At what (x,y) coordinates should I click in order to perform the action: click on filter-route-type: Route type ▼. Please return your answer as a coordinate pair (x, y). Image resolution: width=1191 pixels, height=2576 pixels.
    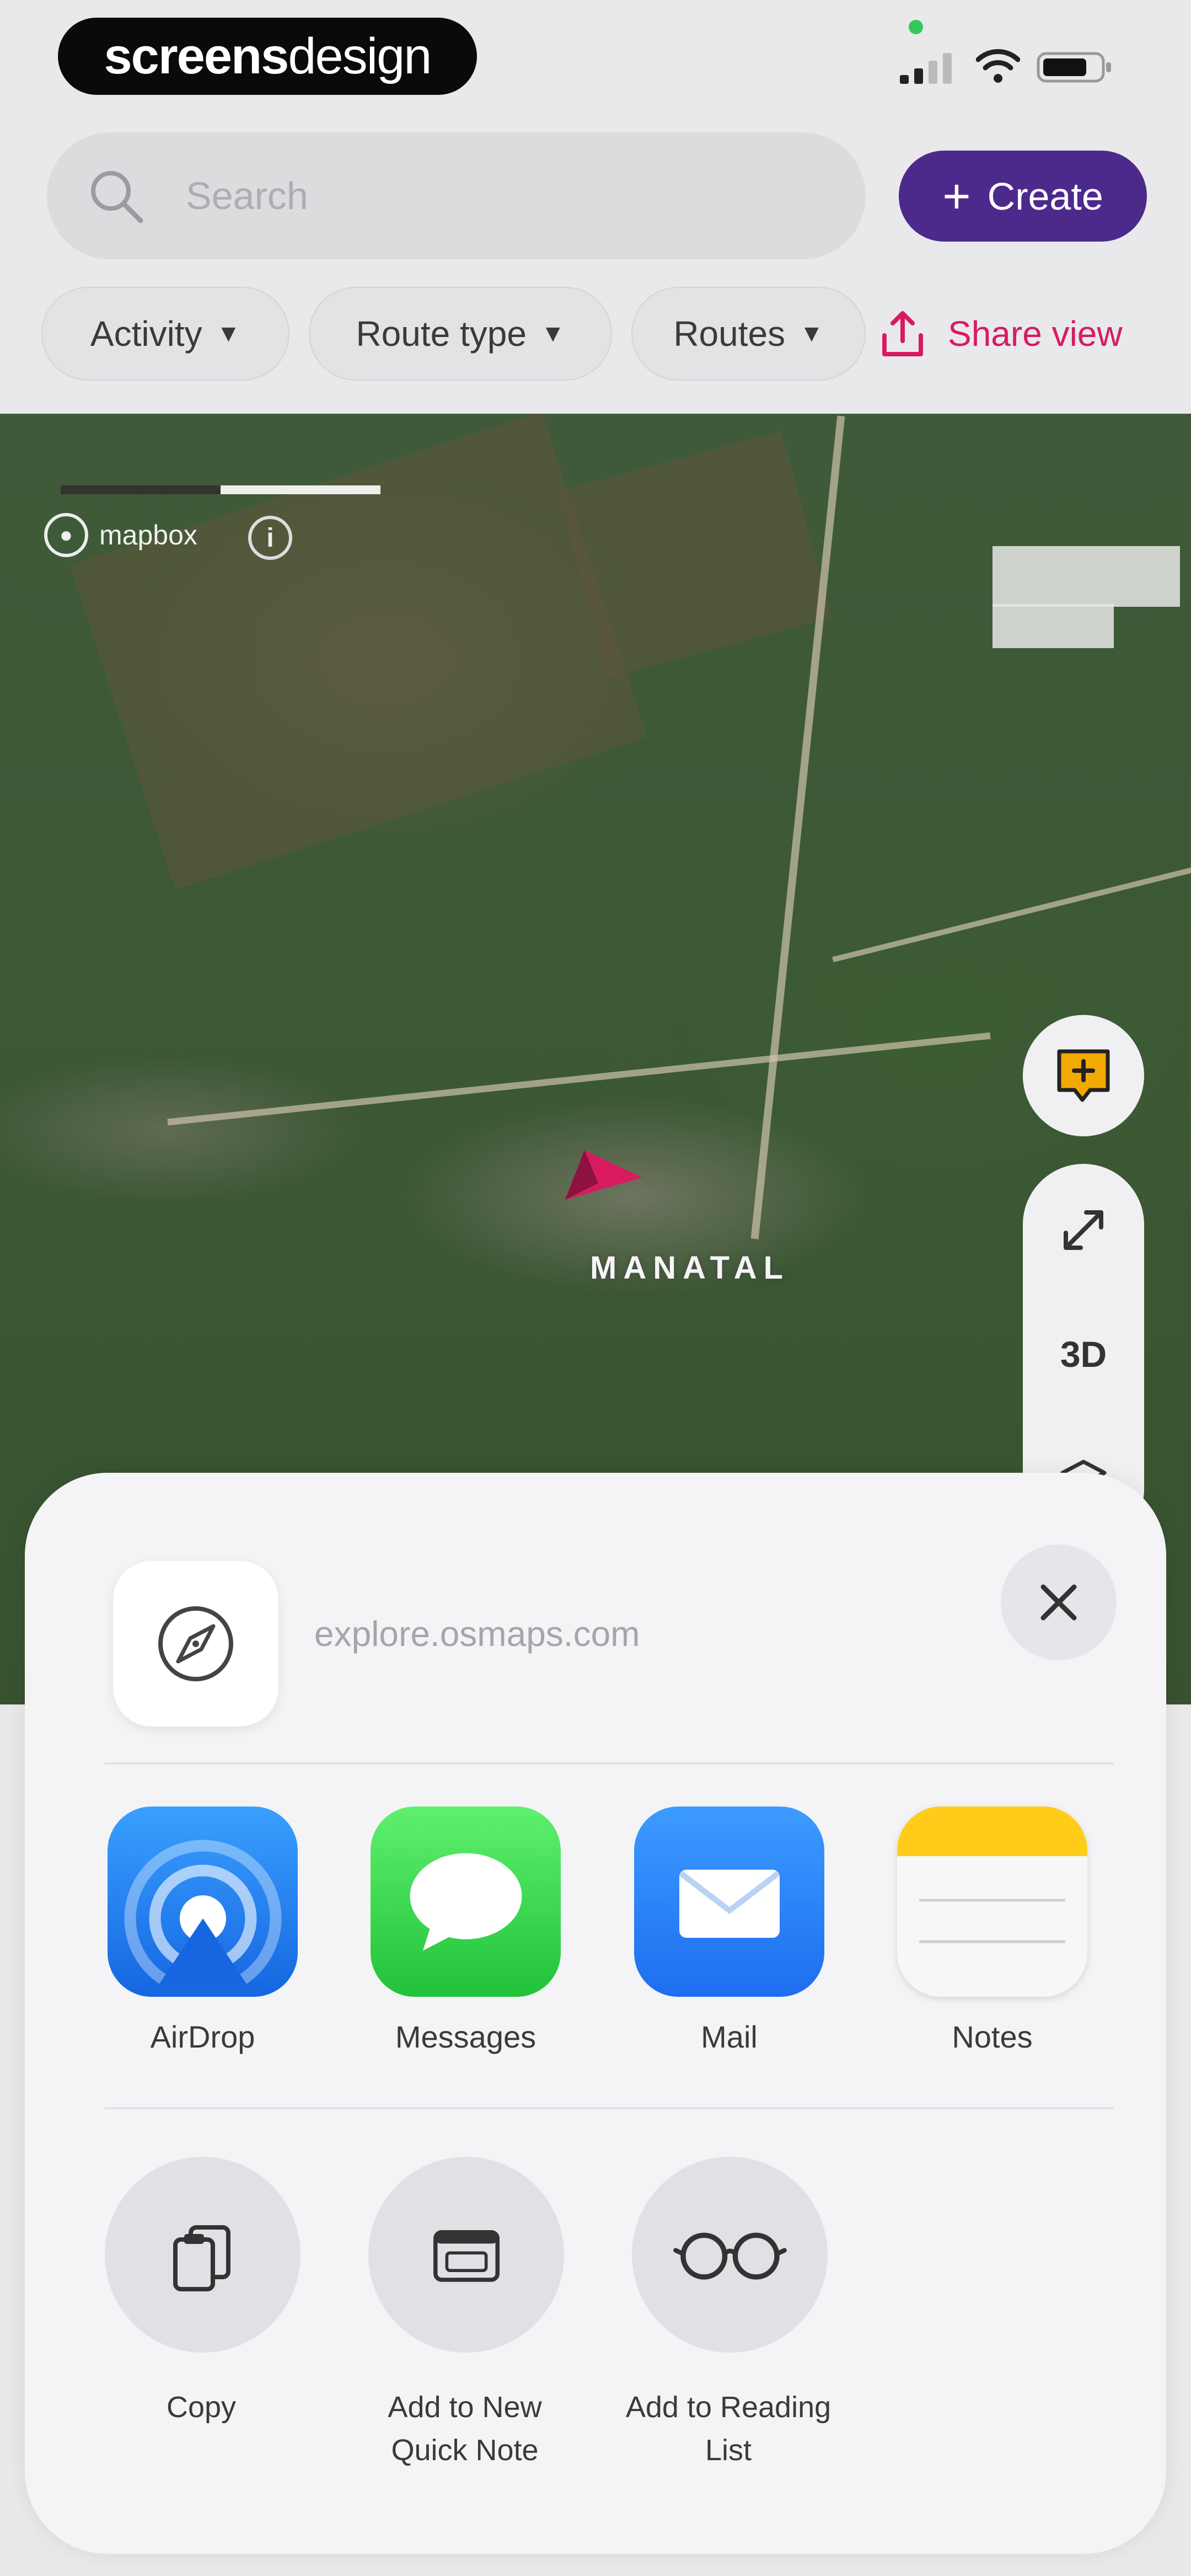
    Looking at the image, I should click on (460, 334).